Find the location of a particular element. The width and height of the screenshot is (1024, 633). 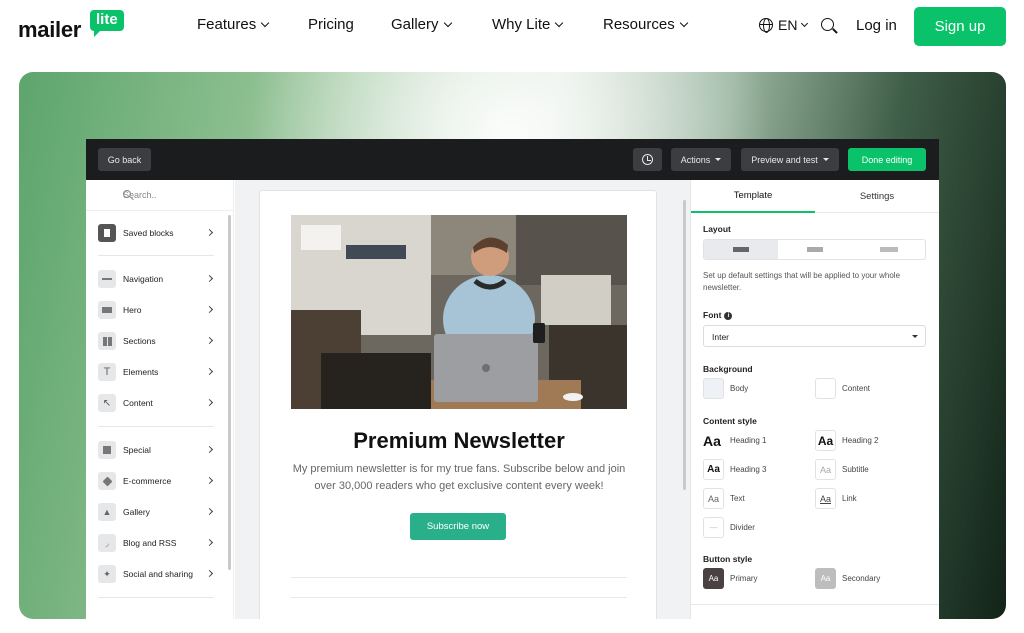

block-label: Navigation is located at coordinates (143, 279).